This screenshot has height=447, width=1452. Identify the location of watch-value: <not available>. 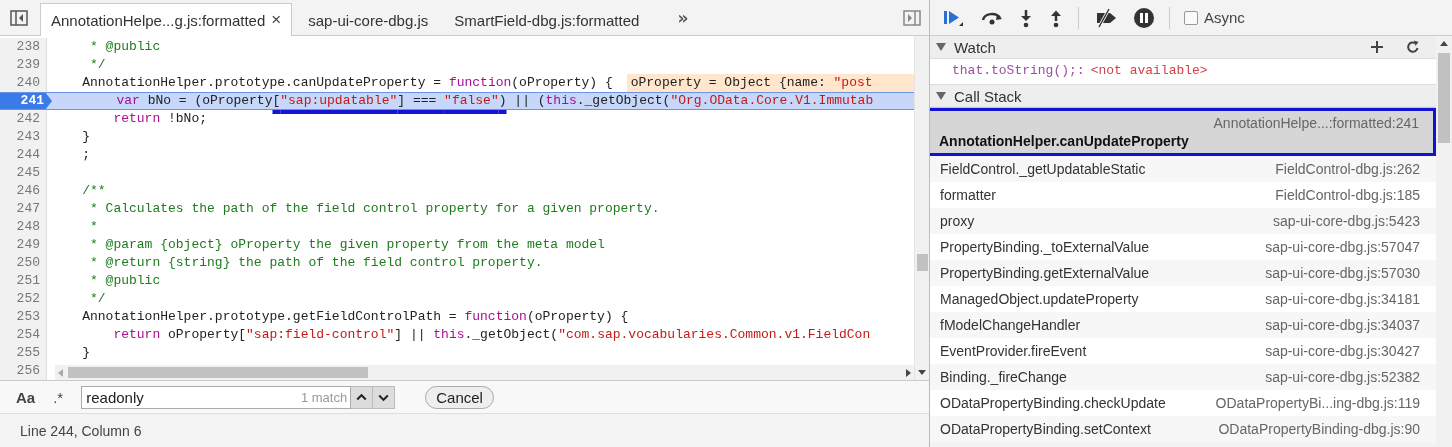
(1149, 70).